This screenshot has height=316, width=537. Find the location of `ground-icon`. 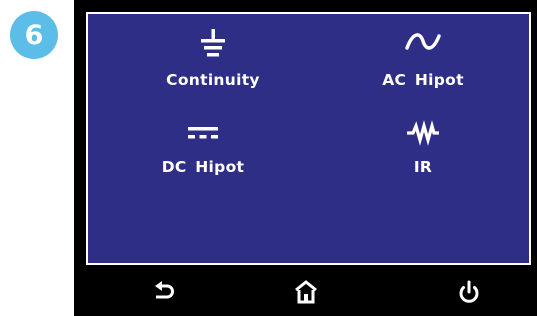

ground-icon is located at coordinates (213, 43).